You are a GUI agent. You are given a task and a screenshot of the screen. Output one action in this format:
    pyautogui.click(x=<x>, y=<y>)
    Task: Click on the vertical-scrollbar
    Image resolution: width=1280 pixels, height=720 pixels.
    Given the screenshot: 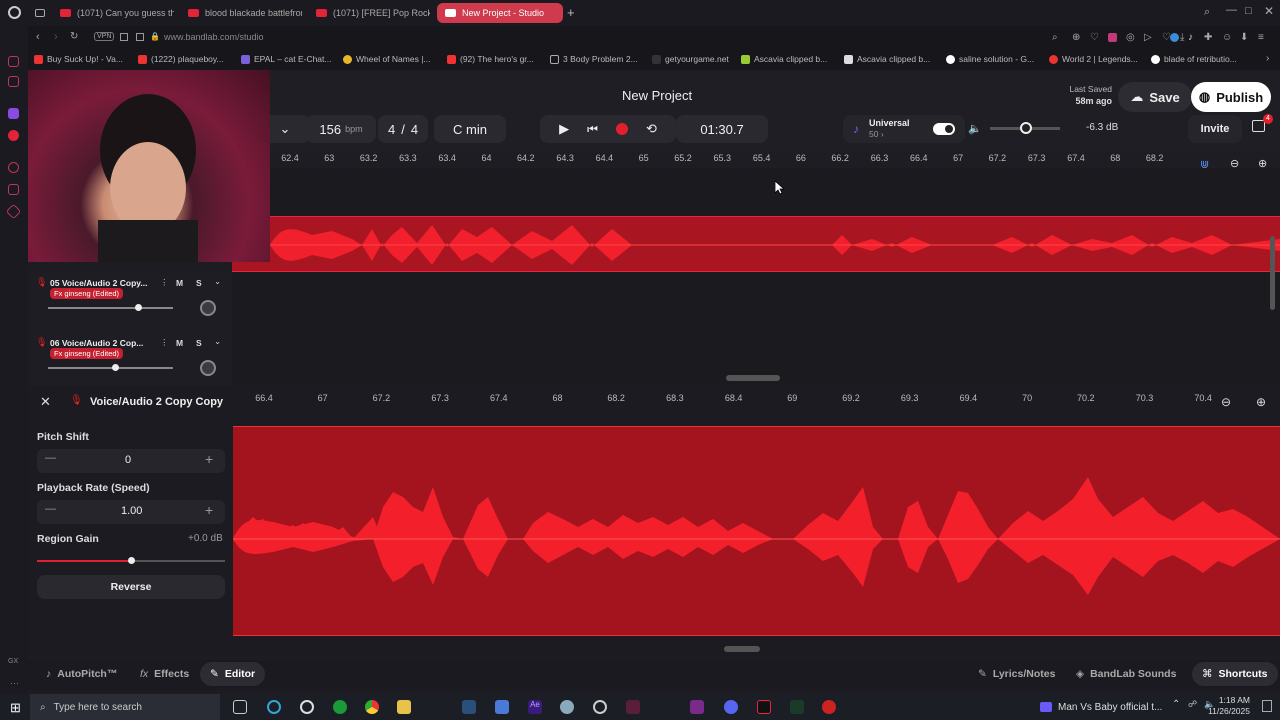 What is the action you would take?
    pyautogui.click(x=1272, y=273)
    